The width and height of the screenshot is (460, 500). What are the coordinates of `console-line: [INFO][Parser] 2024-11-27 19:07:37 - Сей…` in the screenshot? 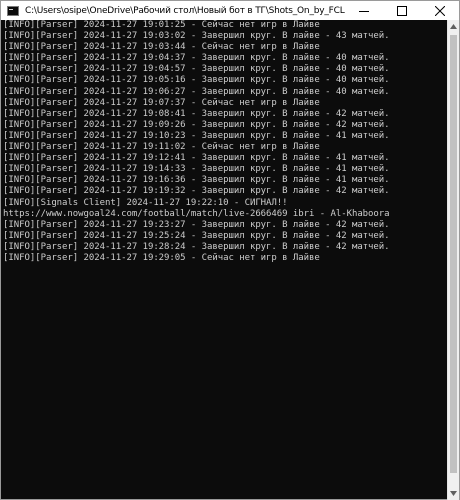 It's located at (161, 102).